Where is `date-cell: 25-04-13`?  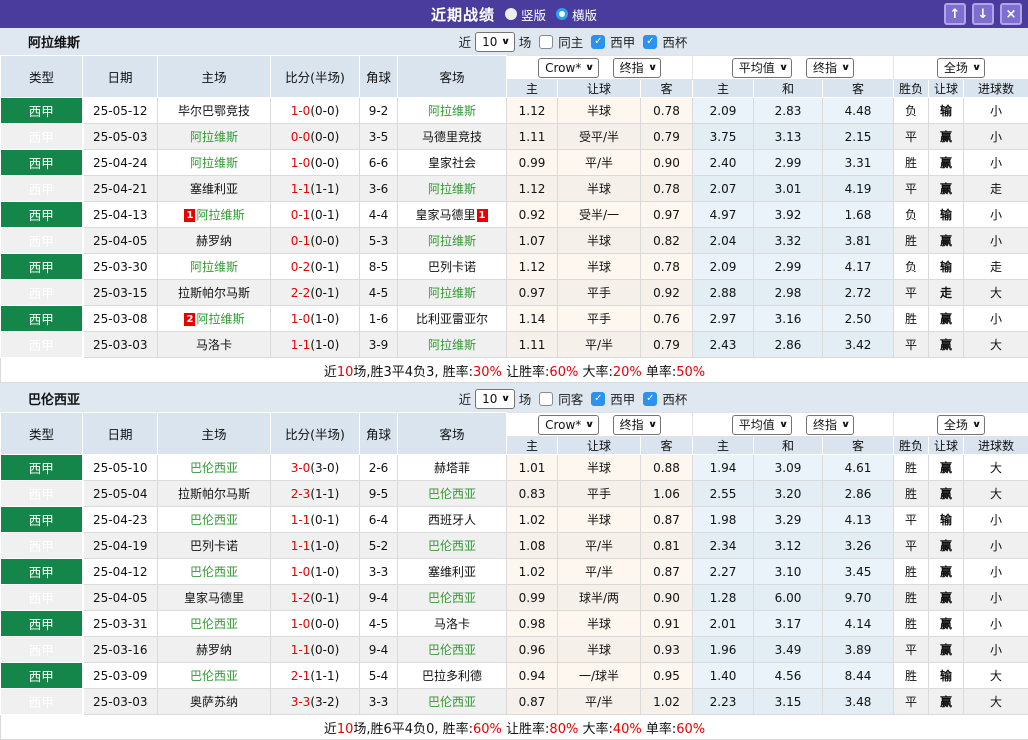 date-cell: 25-04-13 is located at coordinates (120, 215).